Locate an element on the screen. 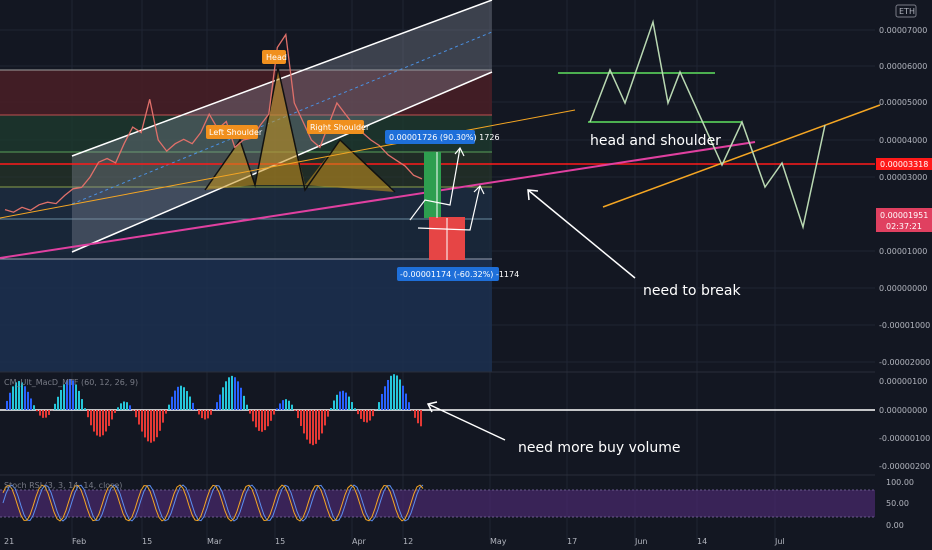 This screenshot has height=550, width=932. svg-text: Left Shoulder is located at coordinates (236, 132).